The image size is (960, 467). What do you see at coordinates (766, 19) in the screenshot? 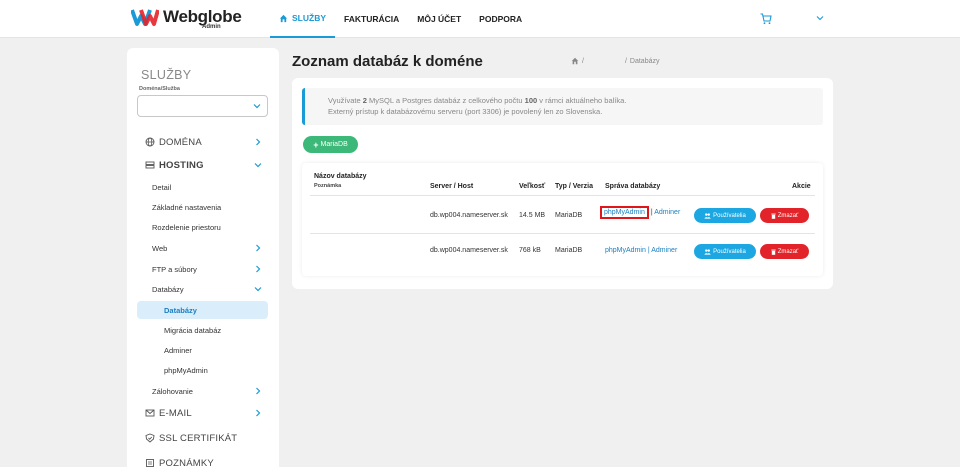
I see `cart-icon` at bounding box center [766, 19].